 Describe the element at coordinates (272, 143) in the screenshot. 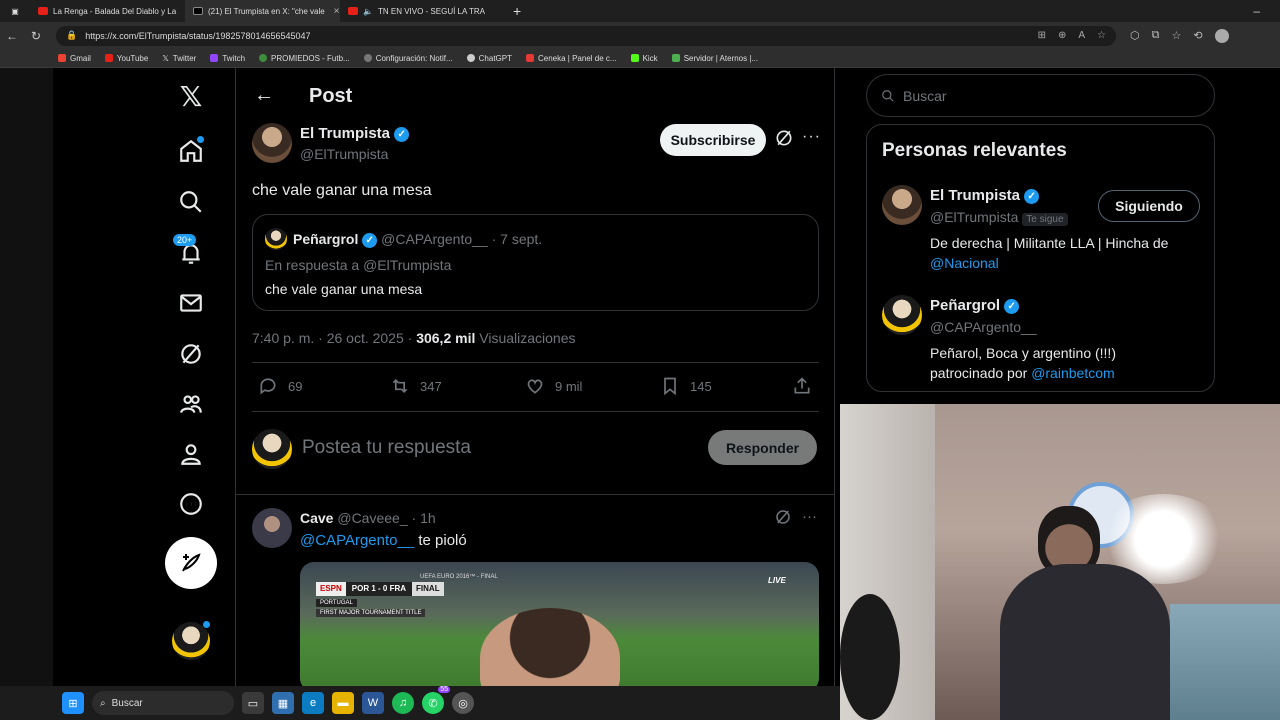

I see `post-author-avatar` at that location.